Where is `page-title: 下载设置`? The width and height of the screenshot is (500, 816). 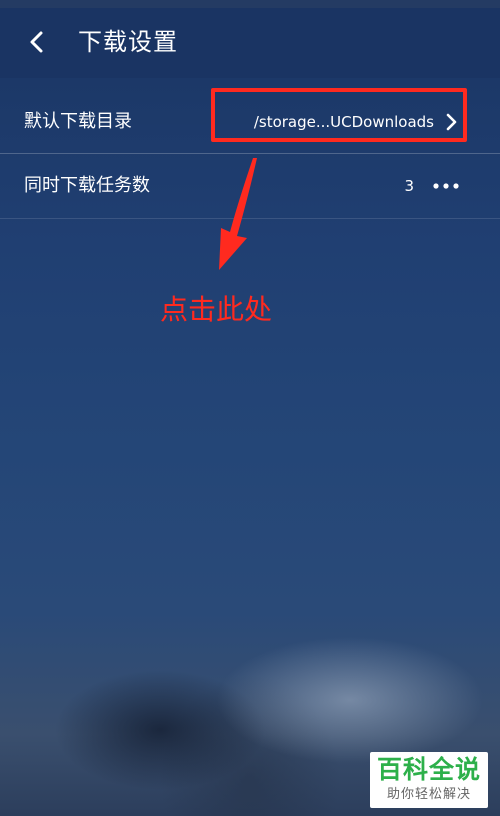
page-title: 下载设置 is located at coordinates (128, 42).